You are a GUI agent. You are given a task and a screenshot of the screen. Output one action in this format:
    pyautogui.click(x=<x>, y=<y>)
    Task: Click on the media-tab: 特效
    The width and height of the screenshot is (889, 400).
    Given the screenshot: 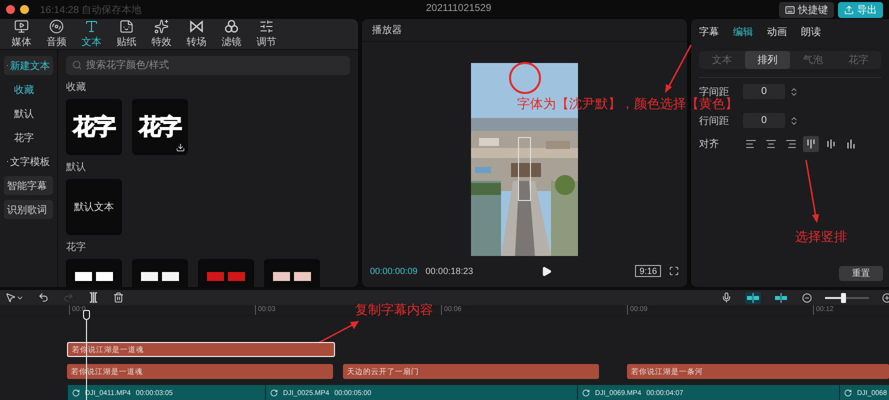 What is the action you would take?
    pyautogui.click(x=161, y=34)
    